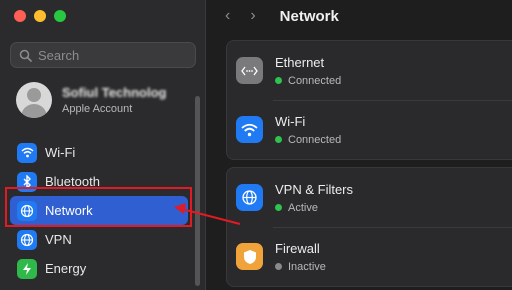 This screenshot has height=290, width=512. I want to click on toolbar: ‹ › Network, so click(282, 16).